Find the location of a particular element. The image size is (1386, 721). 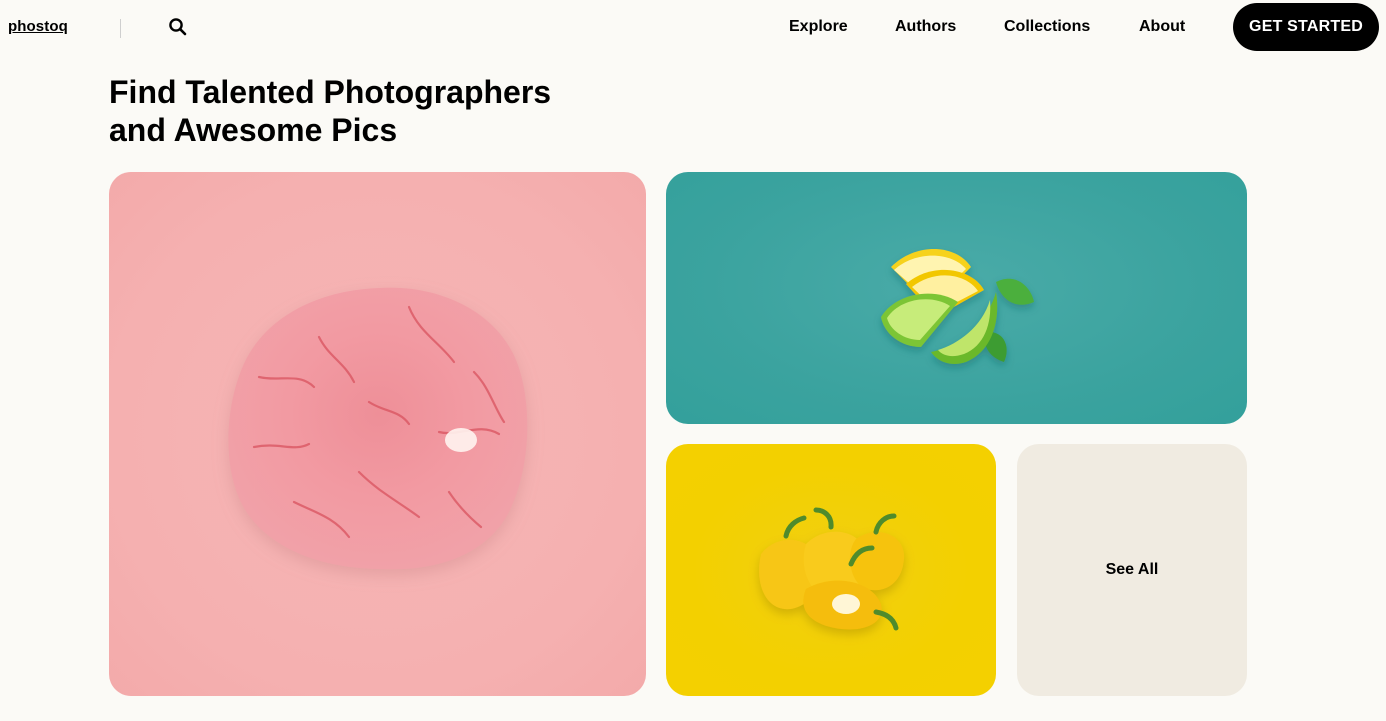

page-title-line-1: Find Talented Photographers is located at coordinates (330, 92).